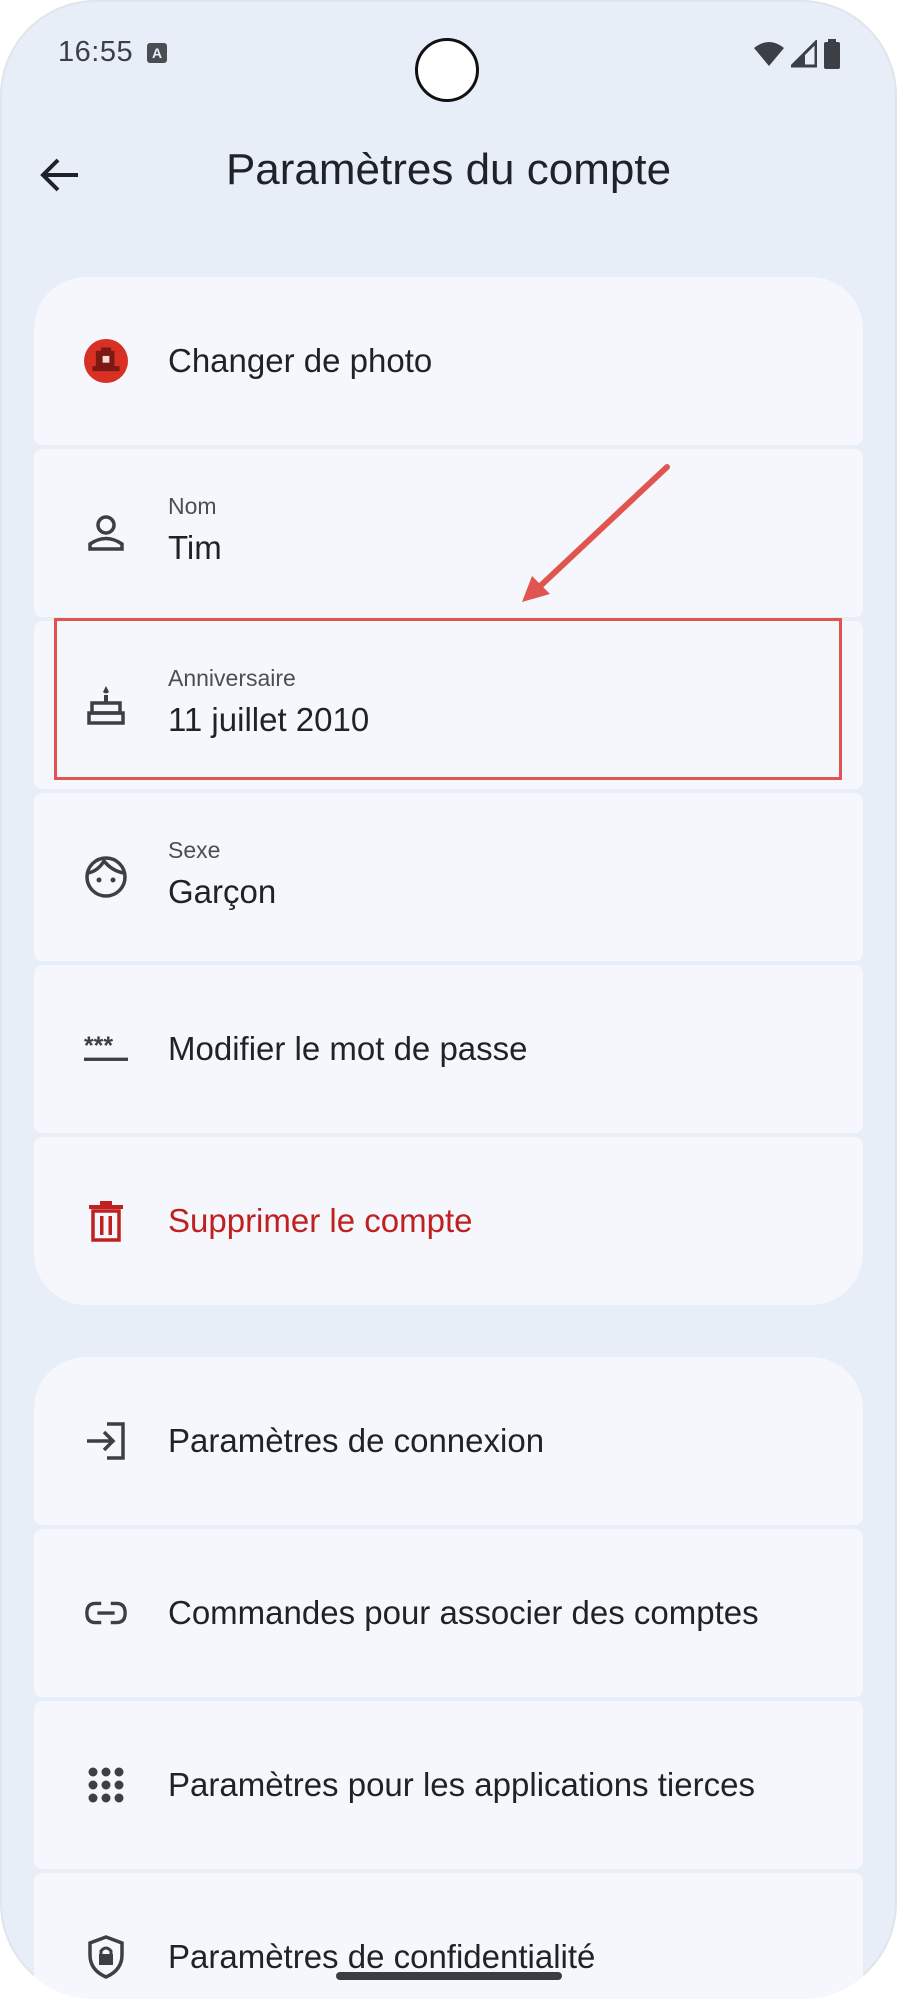 The height and width of the screenshot is (1999, 897). What do you see at coordinates (449, 1976) in the screenshot?
I see `gesture-home-bar` at bounding box center [449, 1976].